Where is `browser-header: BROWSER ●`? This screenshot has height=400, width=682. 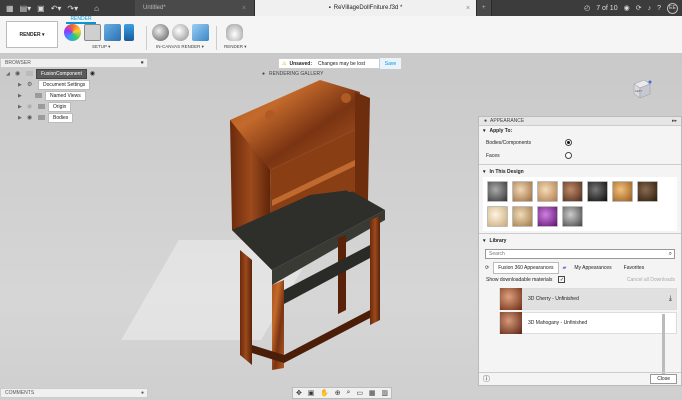
browser-header: BROWSER ● is located at coordinates (74, 63).